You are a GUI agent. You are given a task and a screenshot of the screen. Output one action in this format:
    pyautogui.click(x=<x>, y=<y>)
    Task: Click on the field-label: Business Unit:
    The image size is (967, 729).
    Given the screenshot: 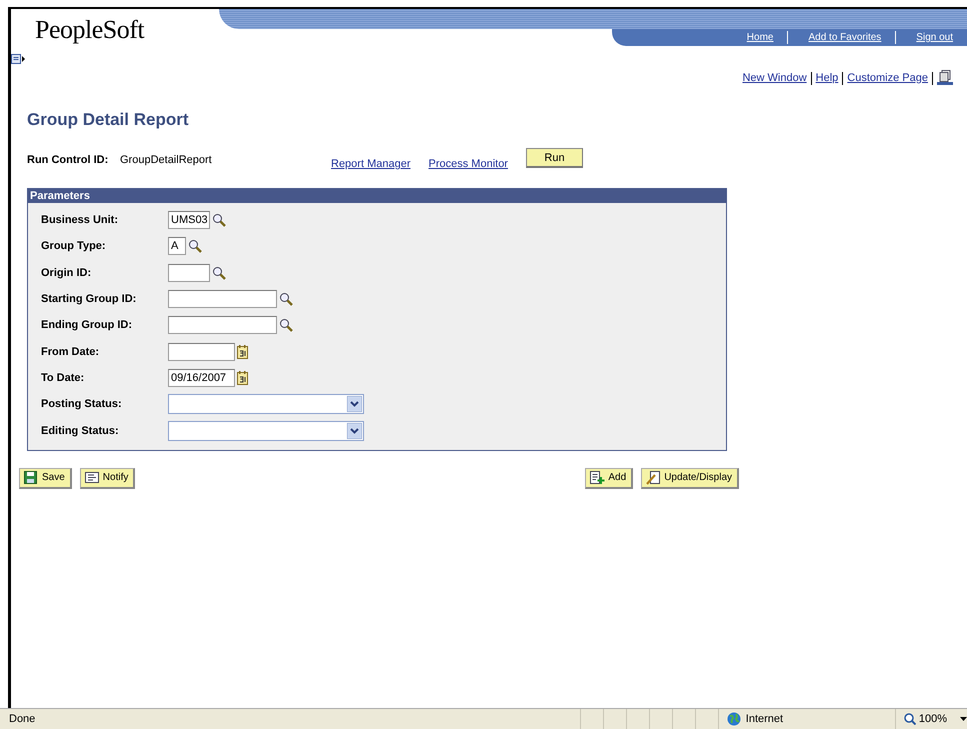 What is the action you would take?
    pyautogui.click(x=80, y=220)
    